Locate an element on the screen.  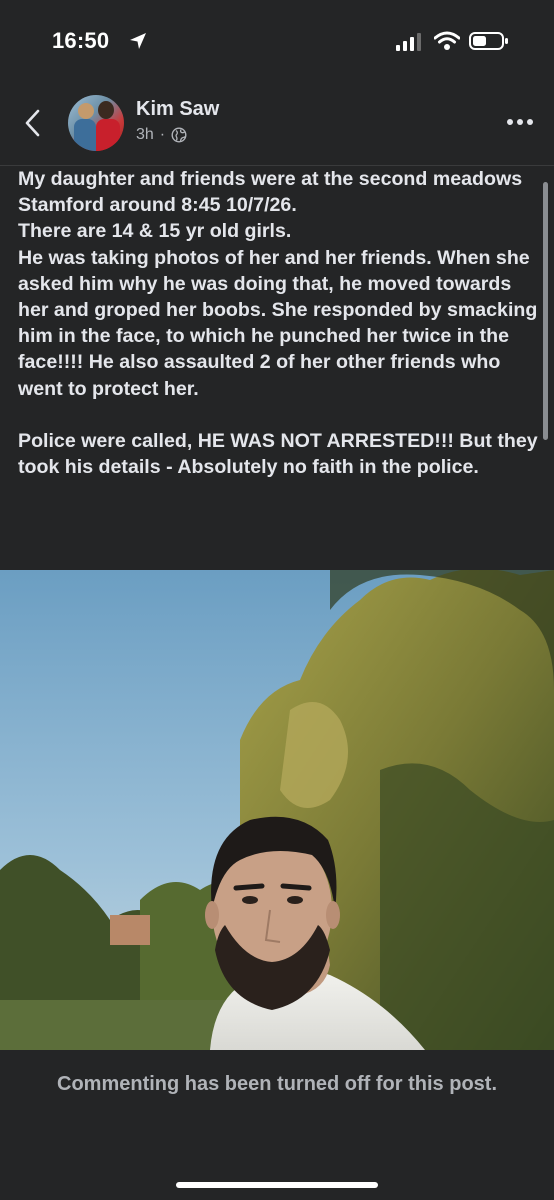
post-meta: 3h · is located at coordinates (161, 135).